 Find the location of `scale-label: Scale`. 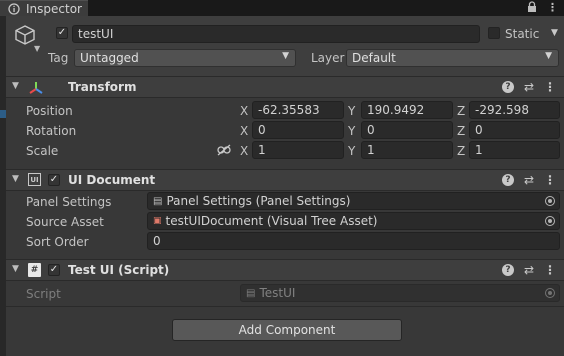

scale-label: Scale is located at coordinates (42, 151).